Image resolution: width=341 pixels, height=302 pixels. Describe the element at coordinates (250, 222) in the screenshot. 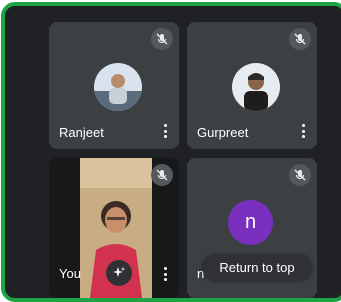

I see `participant-initial-avatar: n` at that location.